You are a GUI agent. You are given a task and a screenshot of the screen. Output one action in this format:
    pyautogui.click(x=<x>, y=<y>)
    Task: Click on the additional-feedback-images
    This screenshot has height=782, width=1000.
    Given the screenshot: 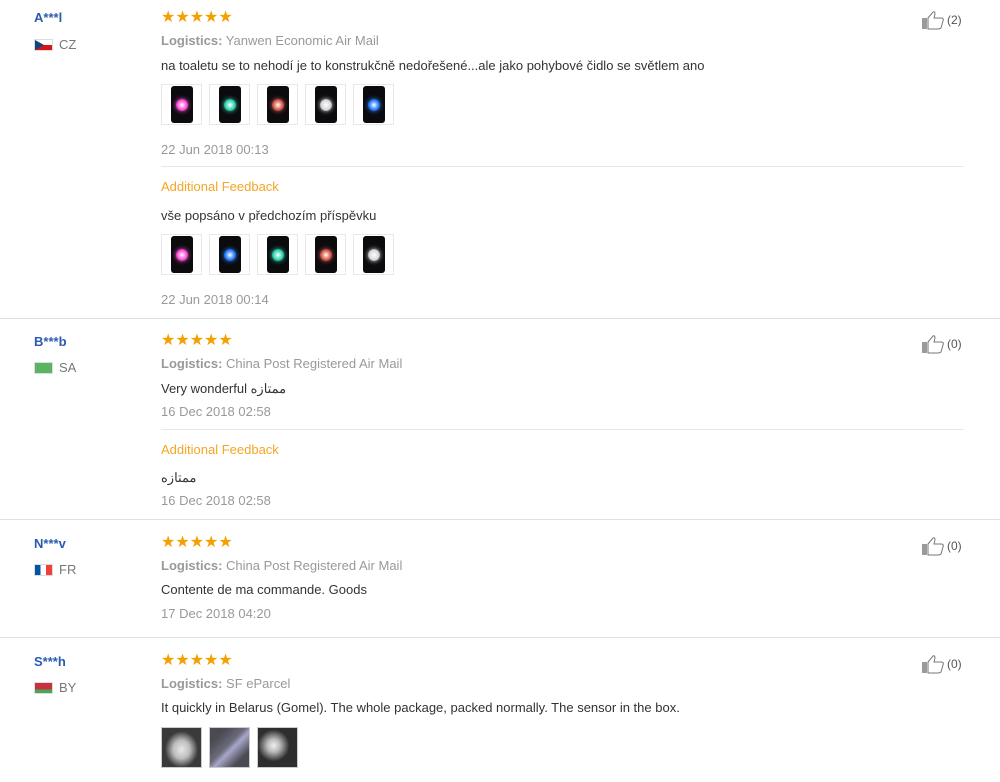 What is the action you would take?
    pyautogui.click(x=277, y=254)
    